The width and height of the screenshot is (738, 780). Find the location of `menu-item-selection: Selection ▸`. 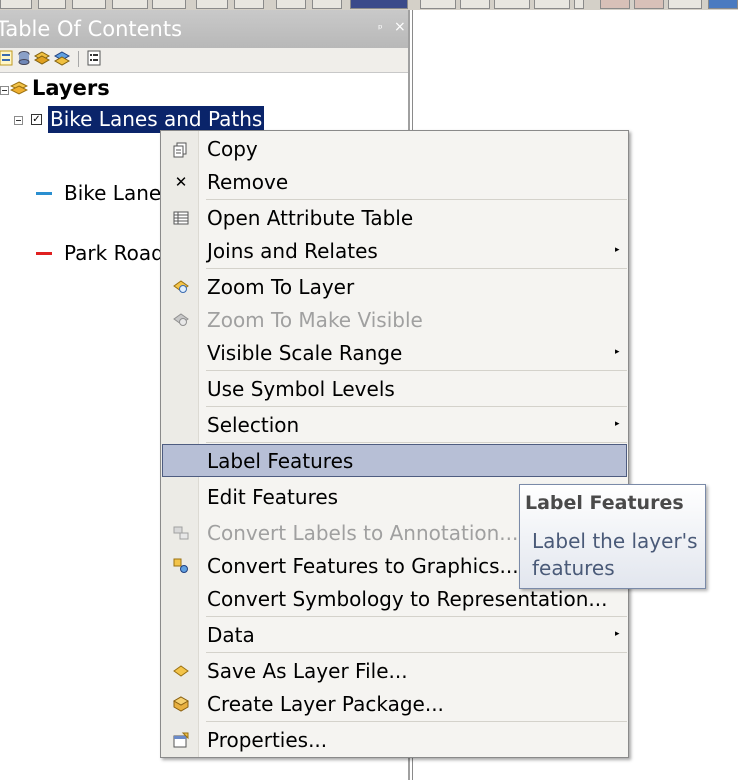

menu-item-selection: Selection ▸ is located at coordinates (394, 426).